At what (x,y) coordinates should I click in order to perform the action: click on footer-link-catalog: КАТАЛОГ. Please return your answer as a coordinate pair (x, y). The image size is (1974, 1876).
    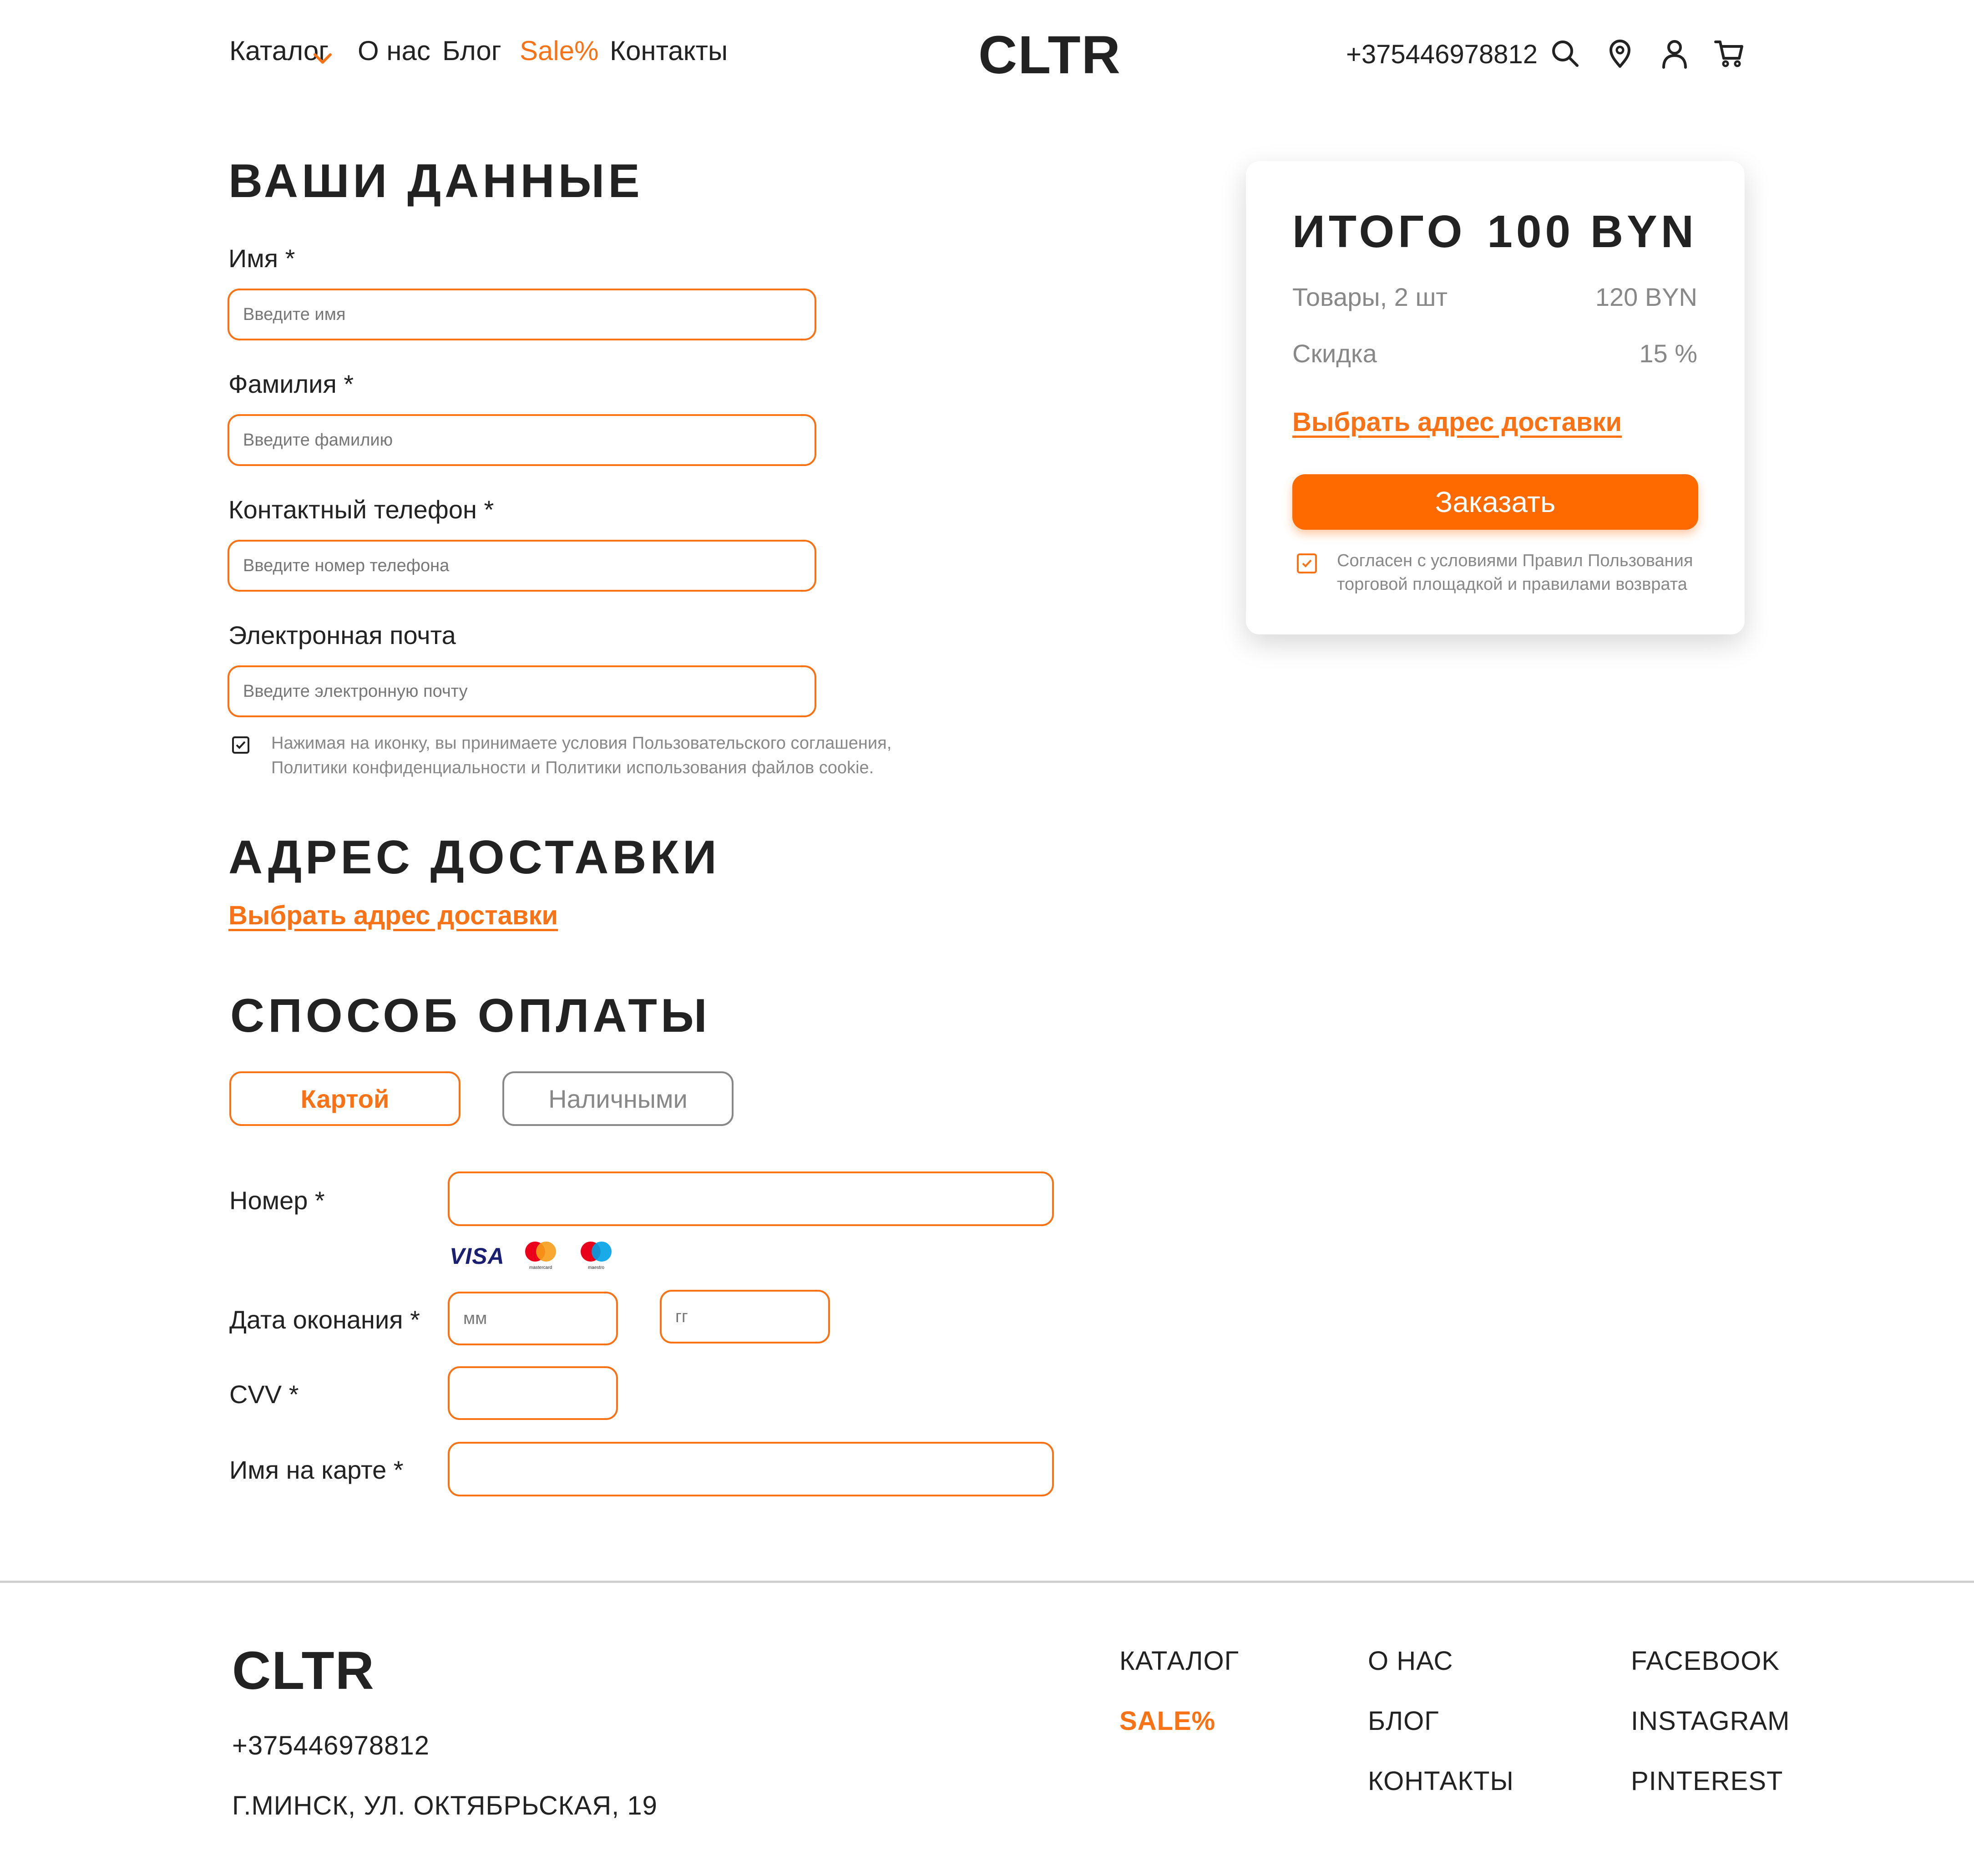
    Looking at the image, I should click on (1179, 1661).